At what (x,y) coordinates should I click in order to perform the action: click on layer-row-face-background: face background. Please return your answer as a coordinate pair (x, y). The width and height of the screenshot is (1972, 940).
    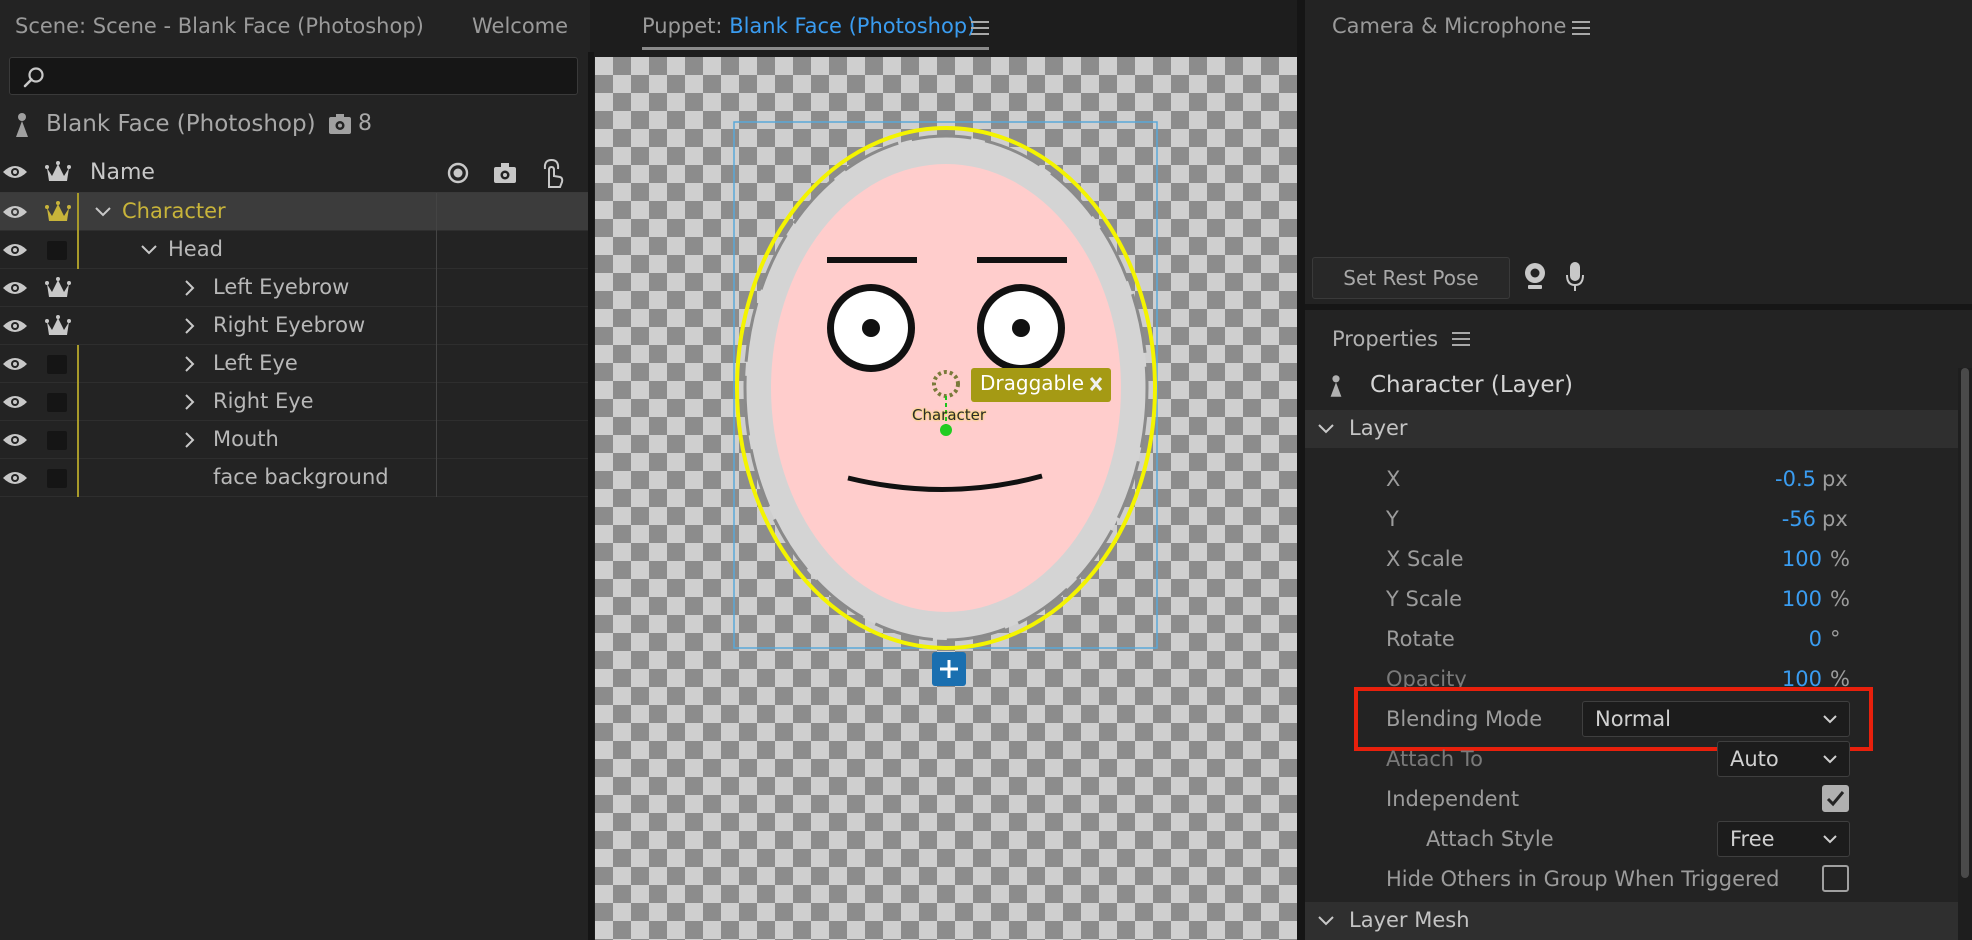
    Looking at the image, I should click on (295, 478).